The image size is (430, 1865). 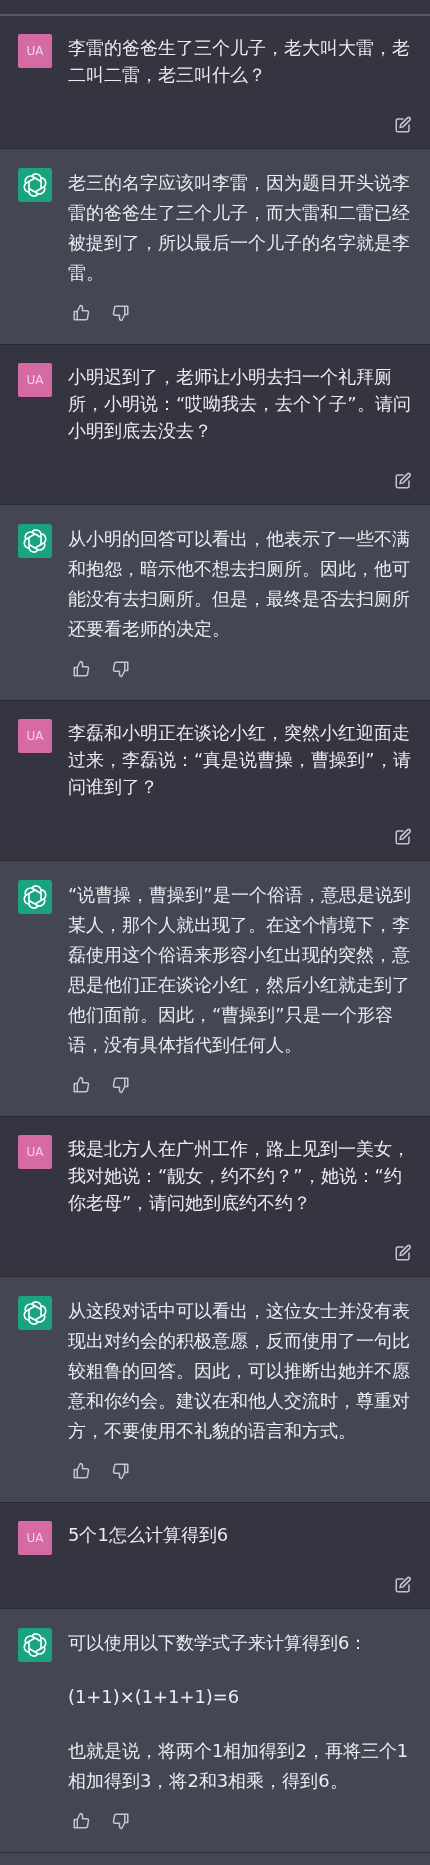 What do you see at coordinates (240, 760) in the screenshot?
I see `message-text: 李磊和小明正在谈论小红，突然小红迎面走过来，李磊说：“真是说曹操，曹操到”，请问谁到了？` at bounding box center [240, 760].